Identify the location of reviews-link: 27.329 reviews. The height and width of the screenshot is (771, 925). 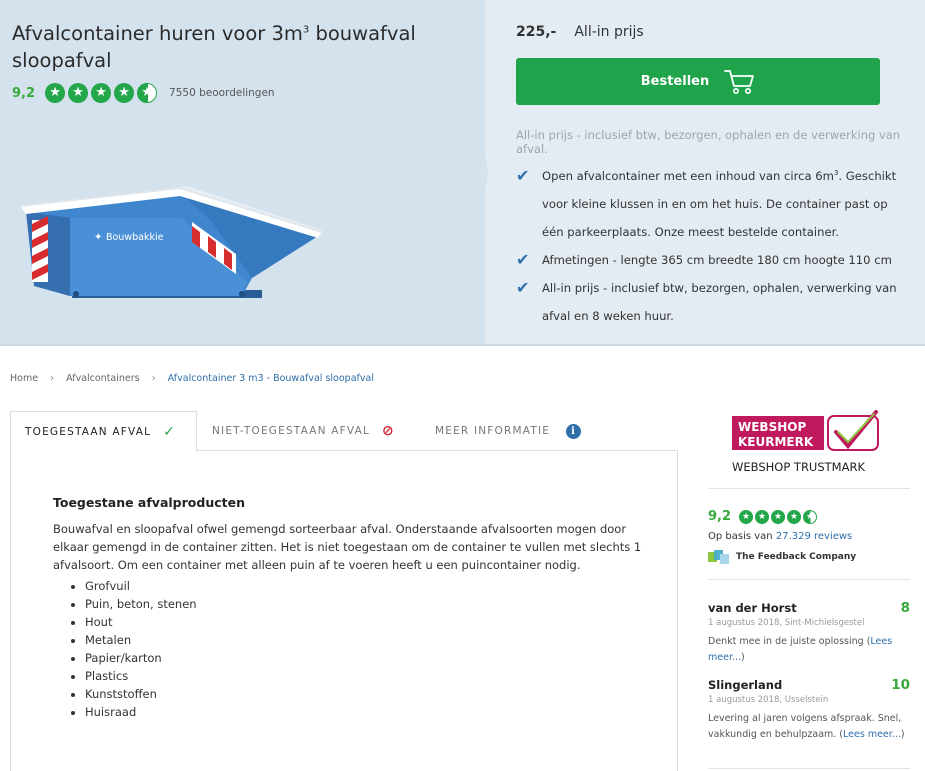
(814, 536).